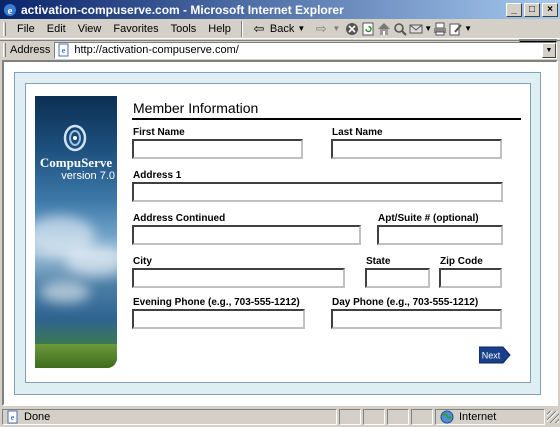 This screenshot has width=560, height=427. Describe the element at coordinates (532, 9) in the screenshot. I see `maximize-button: □` at that location.